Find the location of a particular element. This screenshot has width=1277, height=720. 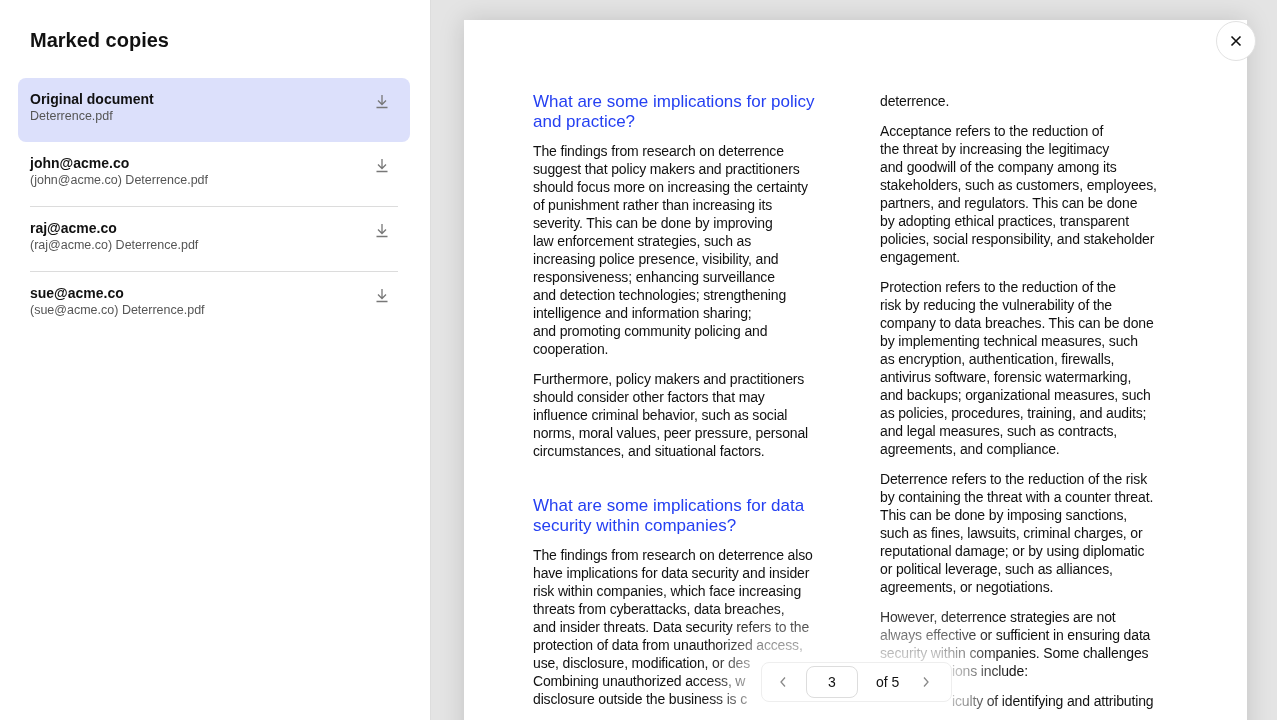

copy-list-item: Original document Deterrence.pdf is located at coordinates (214, 110).